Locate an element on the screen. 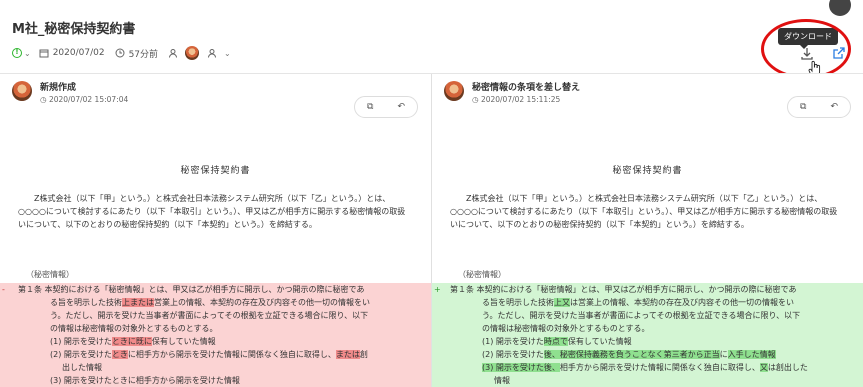  owner-avatar is located at coordinates (192, 53).